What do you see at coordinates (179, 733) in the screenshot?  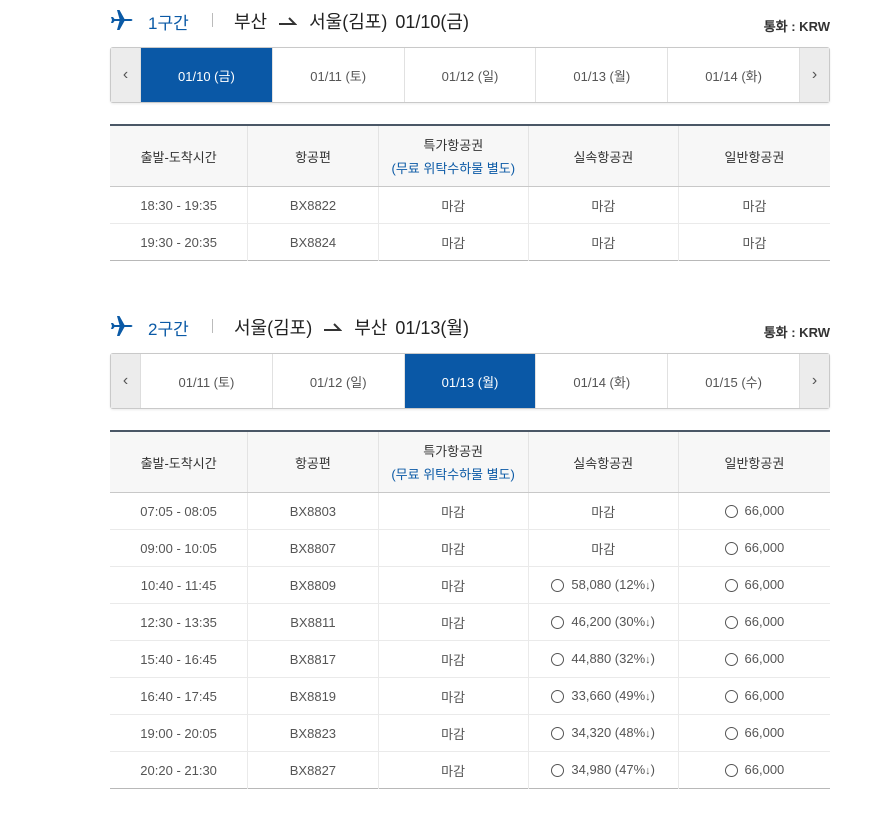 I see `departure-arrival-time: 19:00 - 20:05` at bounding box center [179, 733].